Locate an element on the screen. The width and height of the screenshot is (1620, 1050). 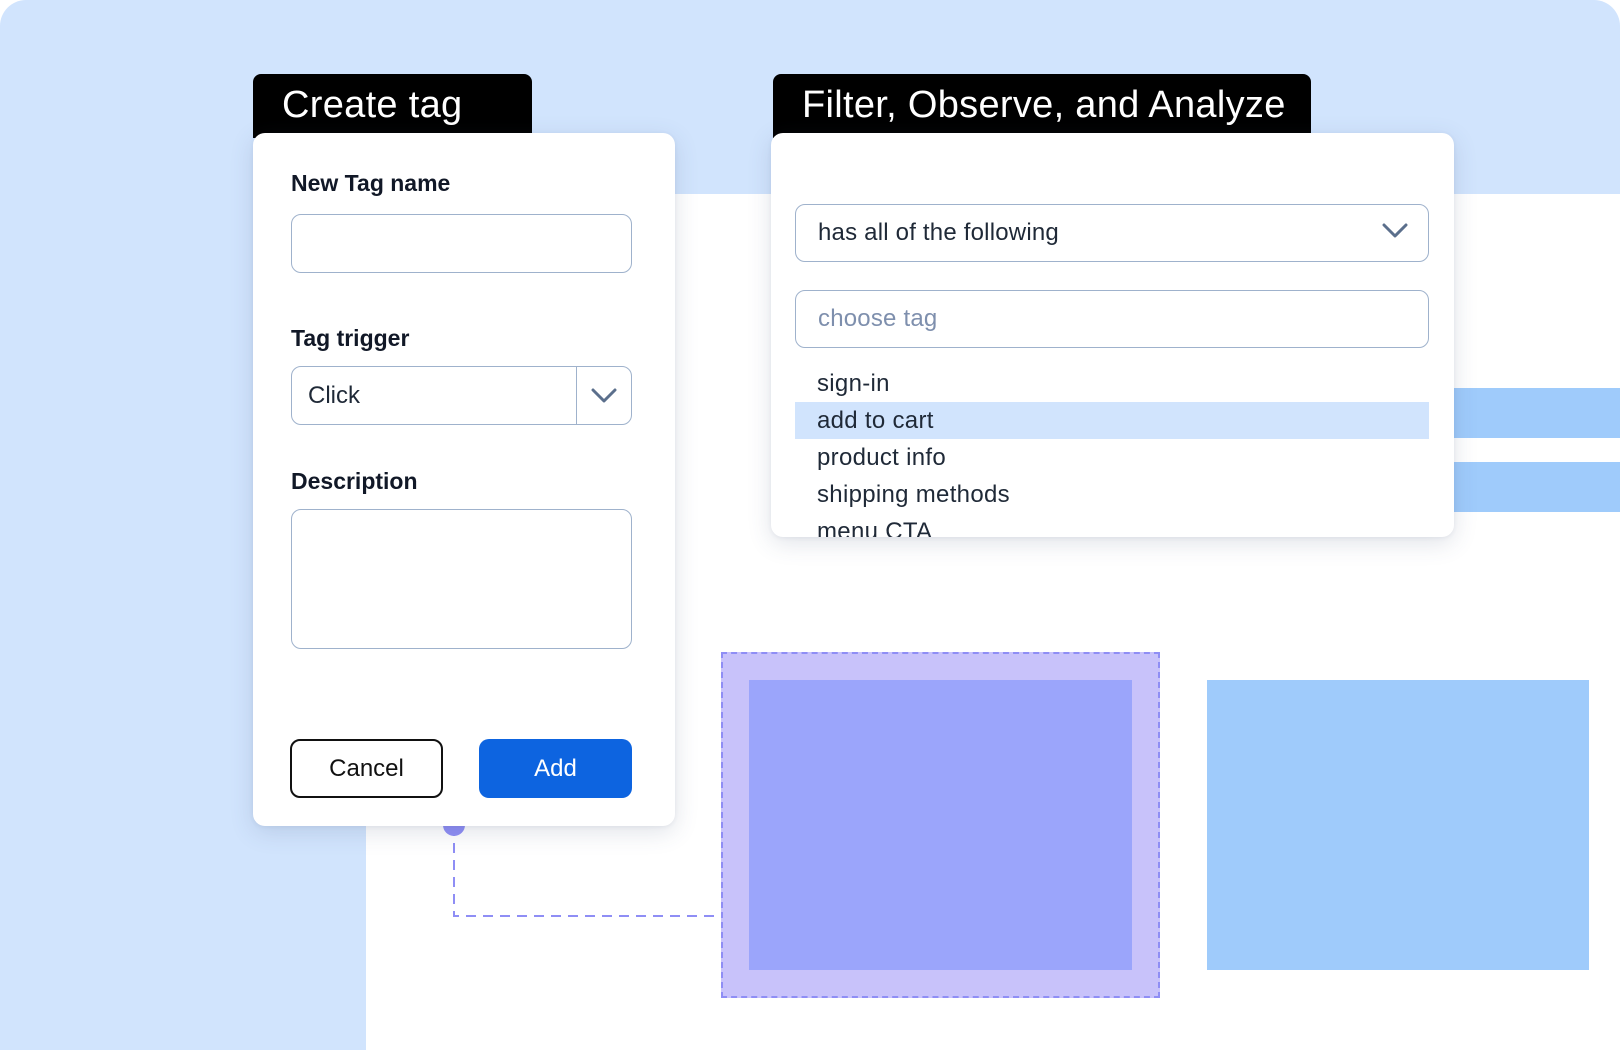
cancel-button: Cancel is located at coordinates (366, 768).